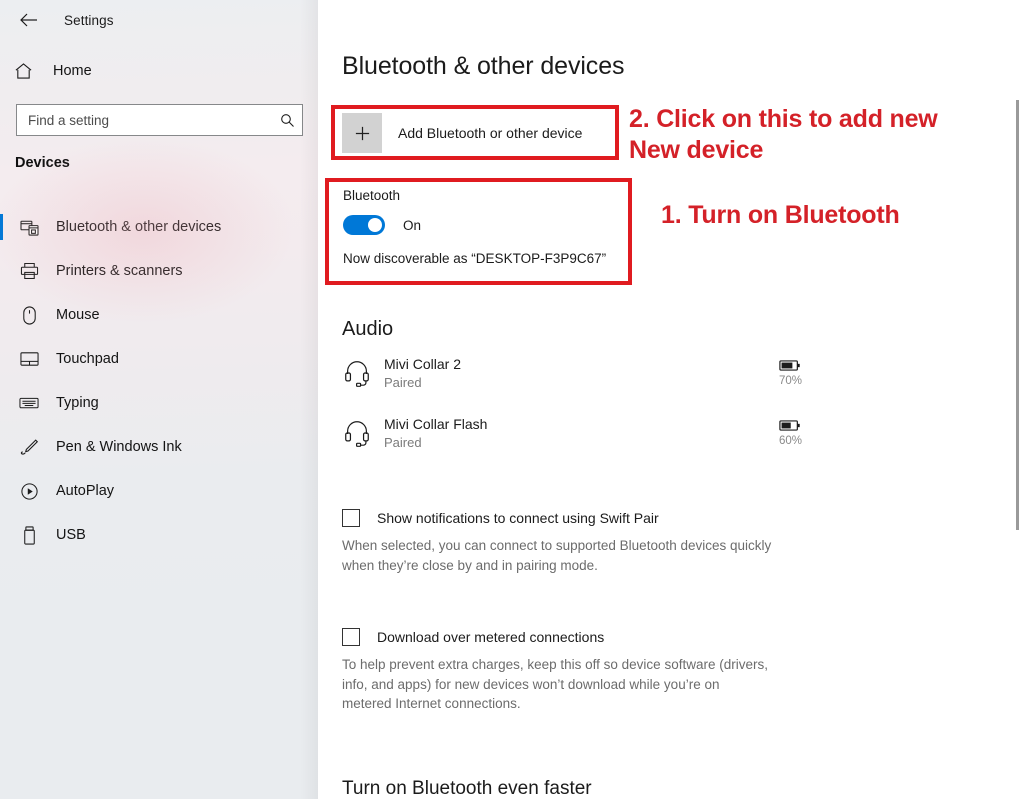 The image size is (1024, 799). I want to click on keyboard-icon, so click(29, 403).